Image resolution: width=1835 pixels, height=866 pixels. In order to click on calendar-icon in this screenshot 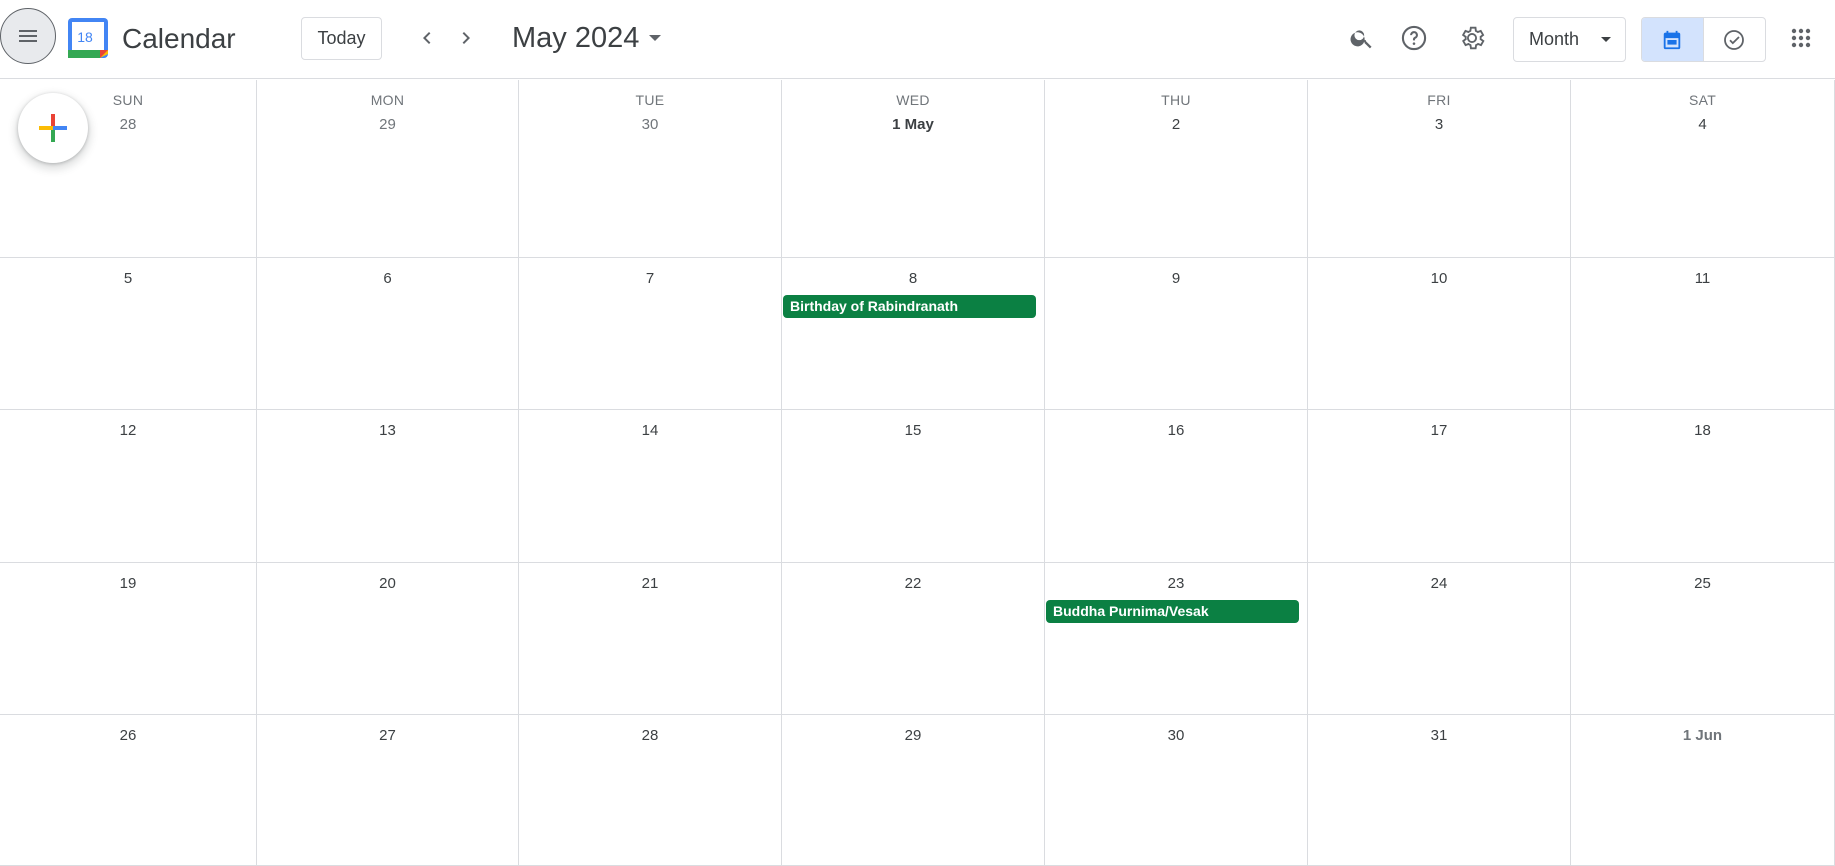, I will do `click(1672, 39)`.